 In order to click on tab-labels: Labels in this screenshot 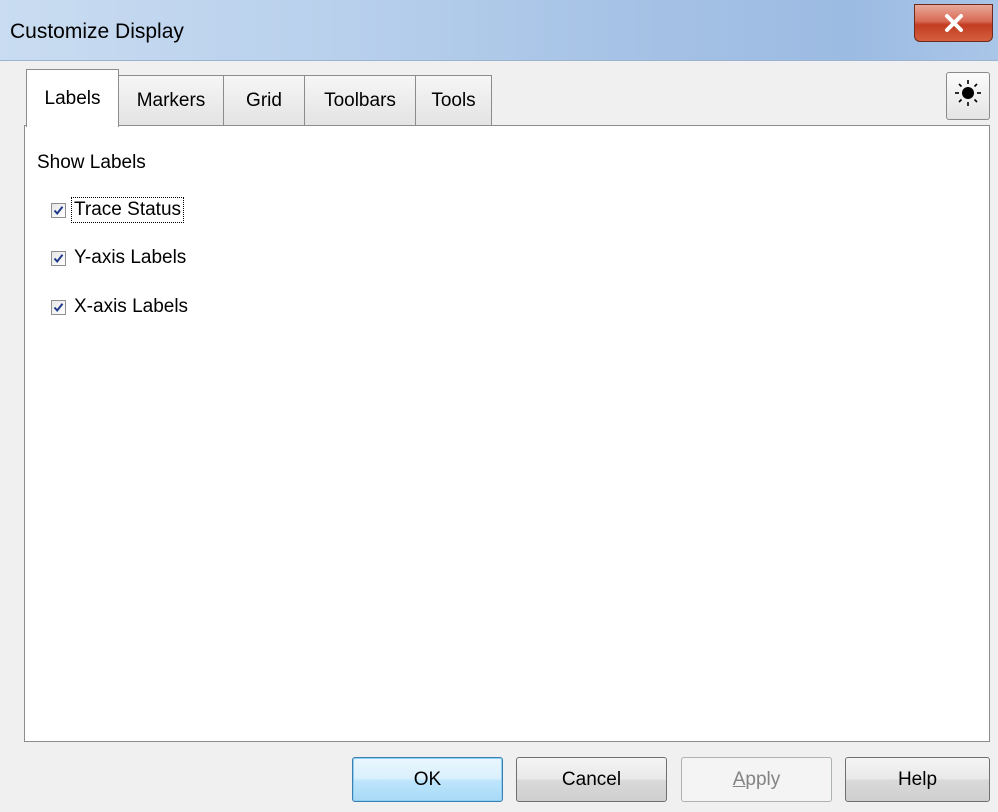, I will do `click(72, 98)`.